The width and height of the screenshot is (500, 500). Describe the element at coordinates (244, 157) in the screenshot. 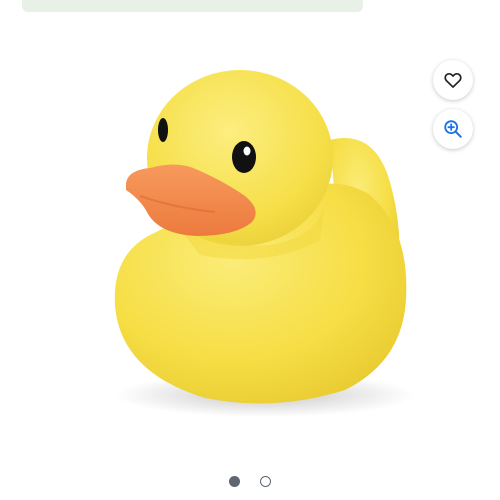

I see `duck-eye-right` at that location.